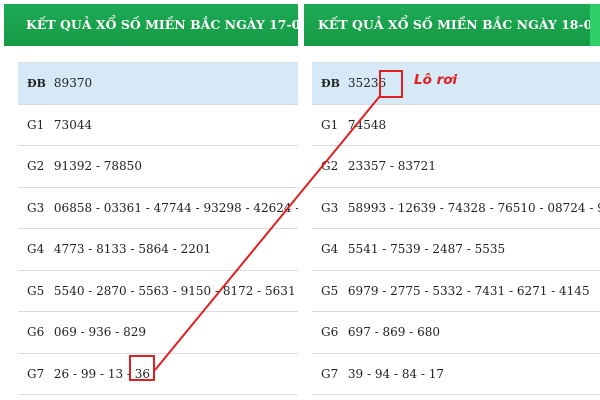 The height and width of the screenshot is (400, 600). What do you see at coordinates (469, 332) in the screenshot?
I see `prize-value: 697 - 869 - 680` at bounding box center [469, 332].